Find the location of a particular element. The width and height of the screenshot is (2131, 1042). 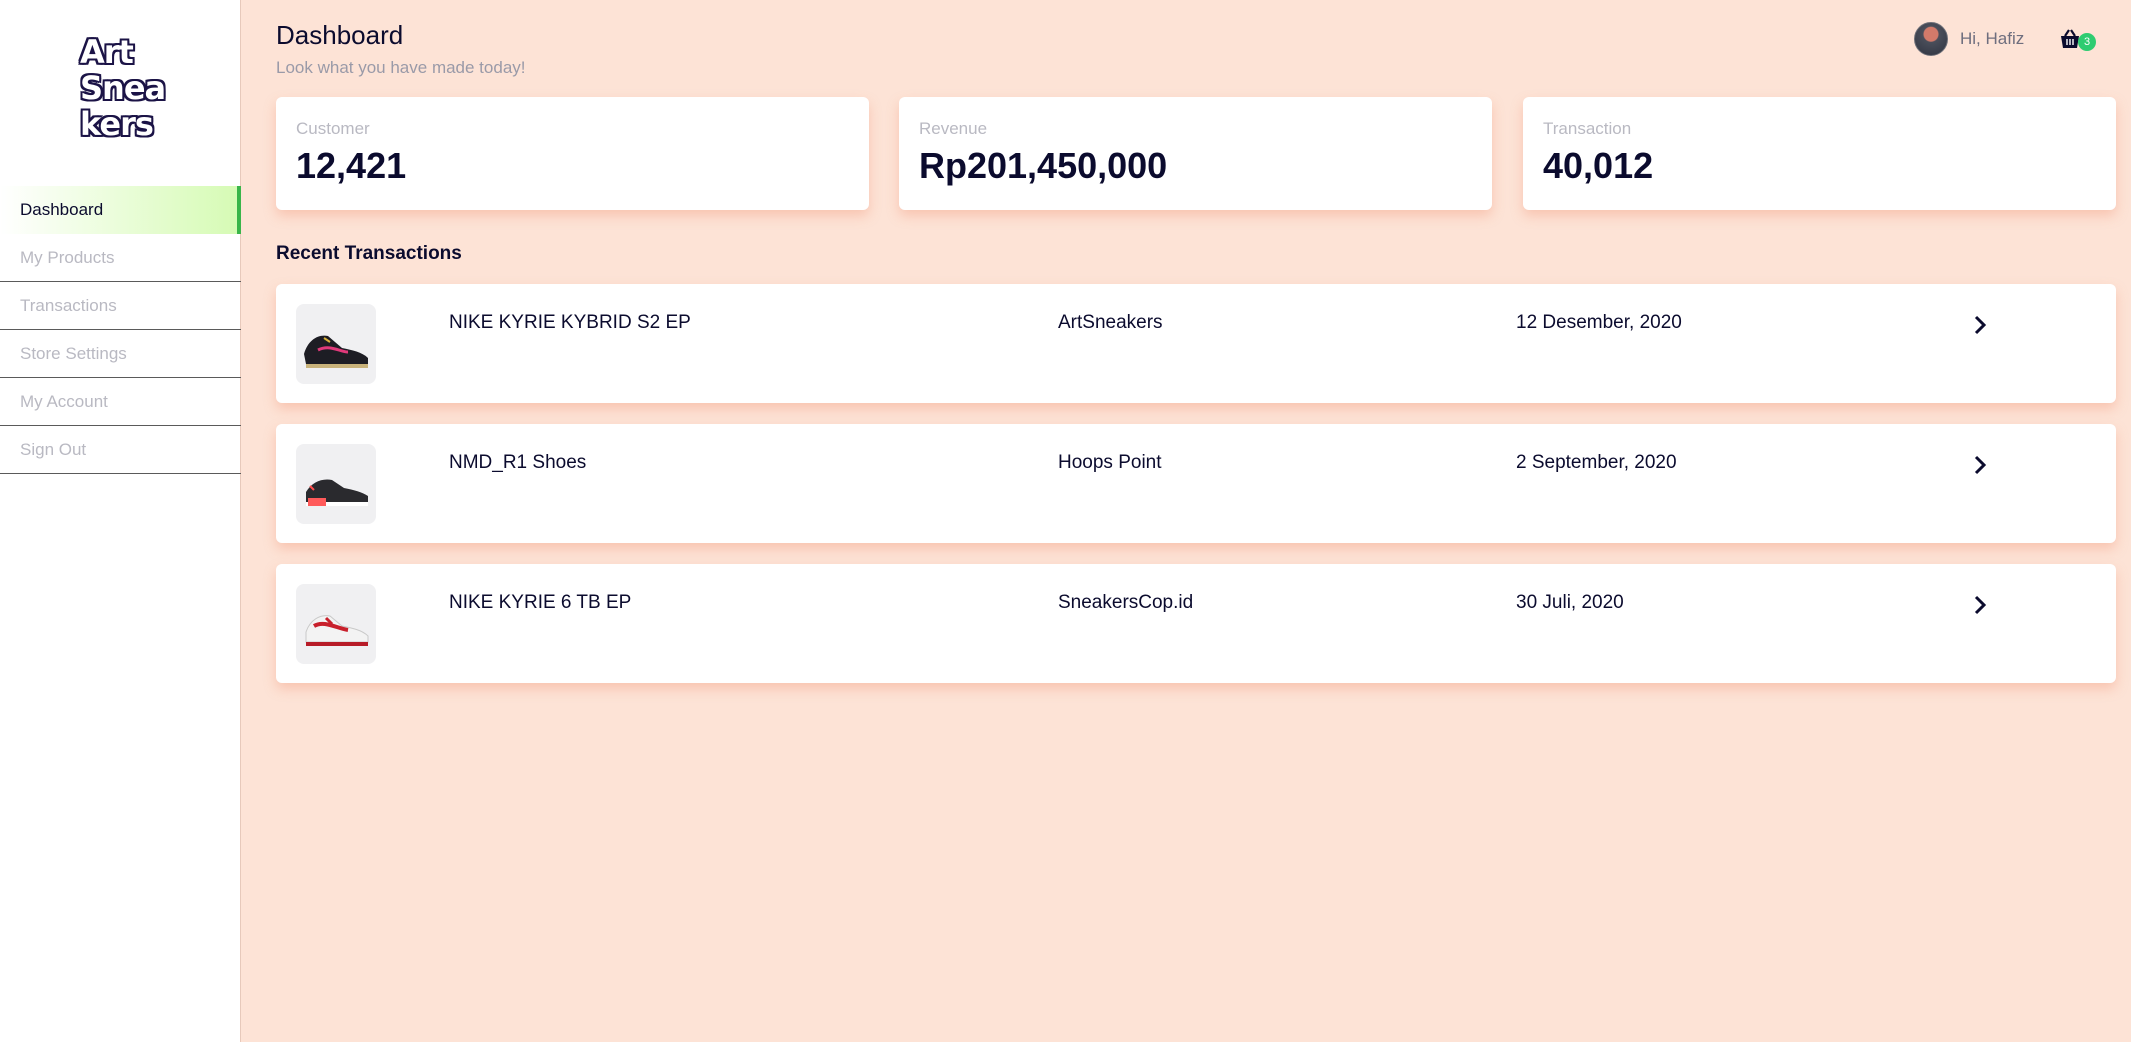

brand-logo: Art Snea kers is located at coordinates (130, 88).